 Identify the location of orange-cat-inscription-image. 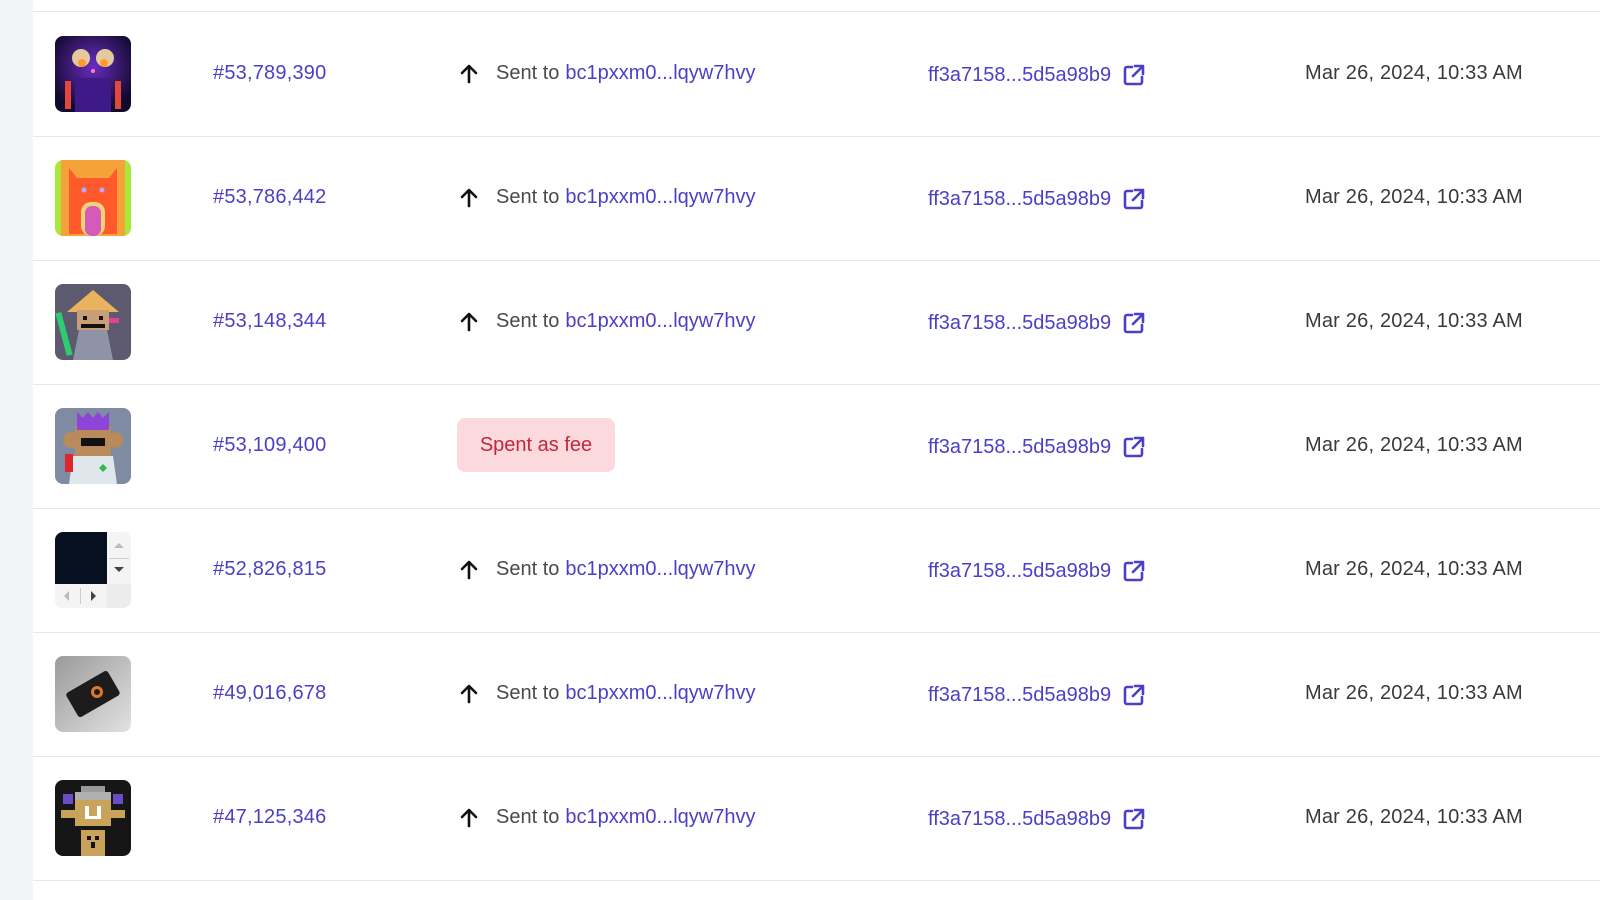
(93, 198).